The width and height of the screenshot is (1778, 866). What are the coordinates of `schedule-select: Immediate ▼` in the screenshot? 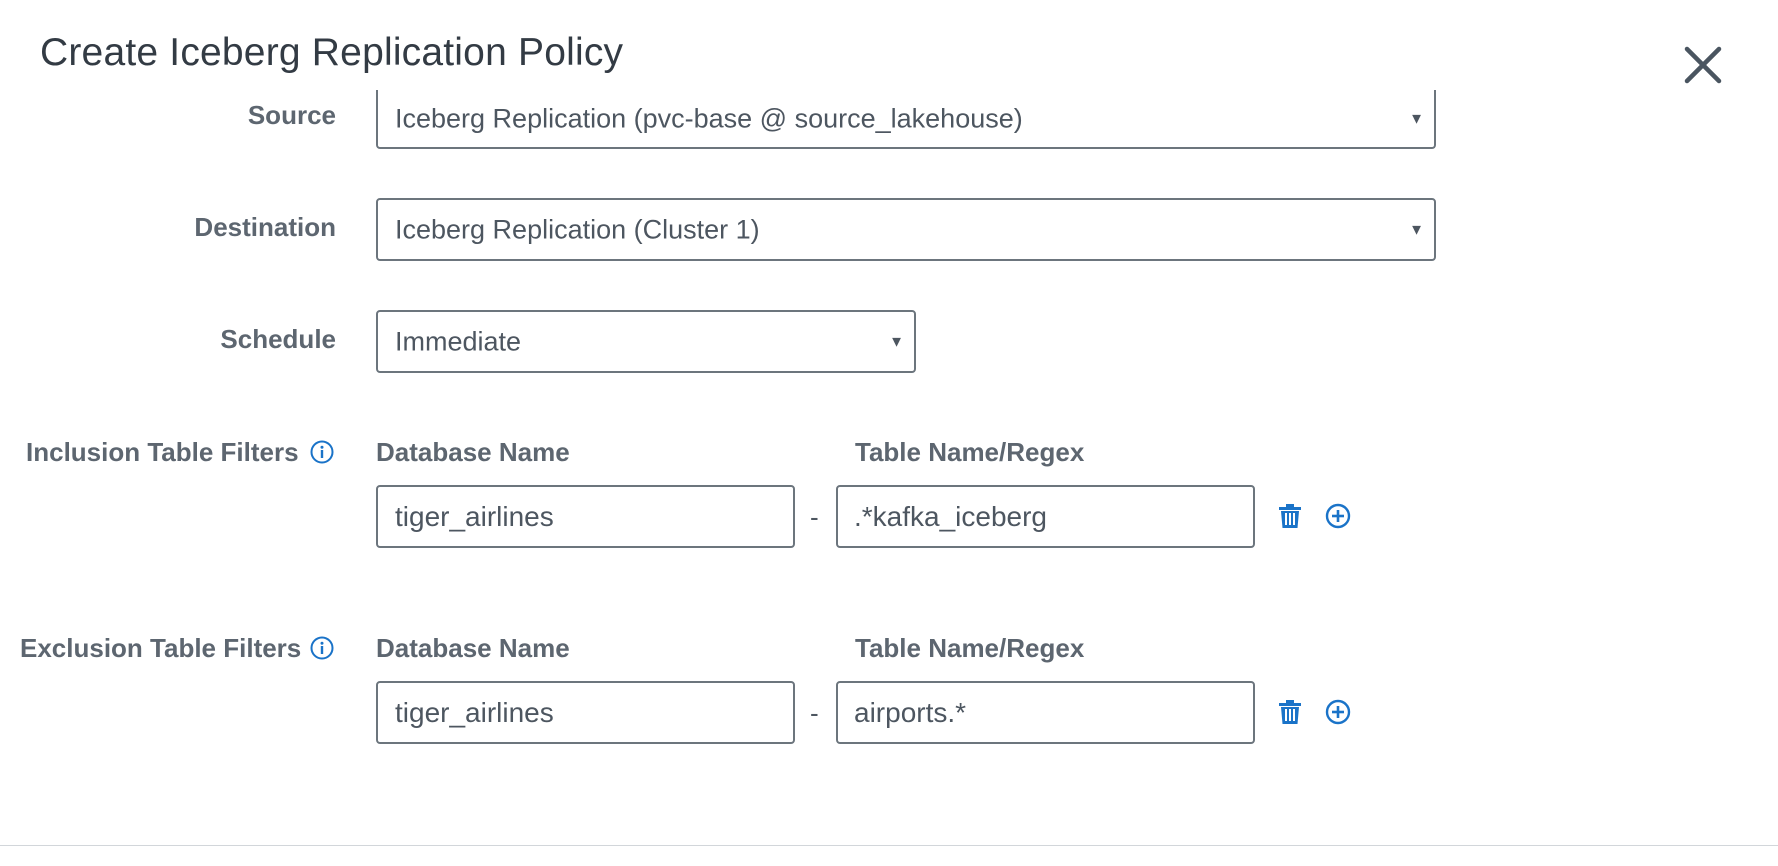 It's located at (646, 341).